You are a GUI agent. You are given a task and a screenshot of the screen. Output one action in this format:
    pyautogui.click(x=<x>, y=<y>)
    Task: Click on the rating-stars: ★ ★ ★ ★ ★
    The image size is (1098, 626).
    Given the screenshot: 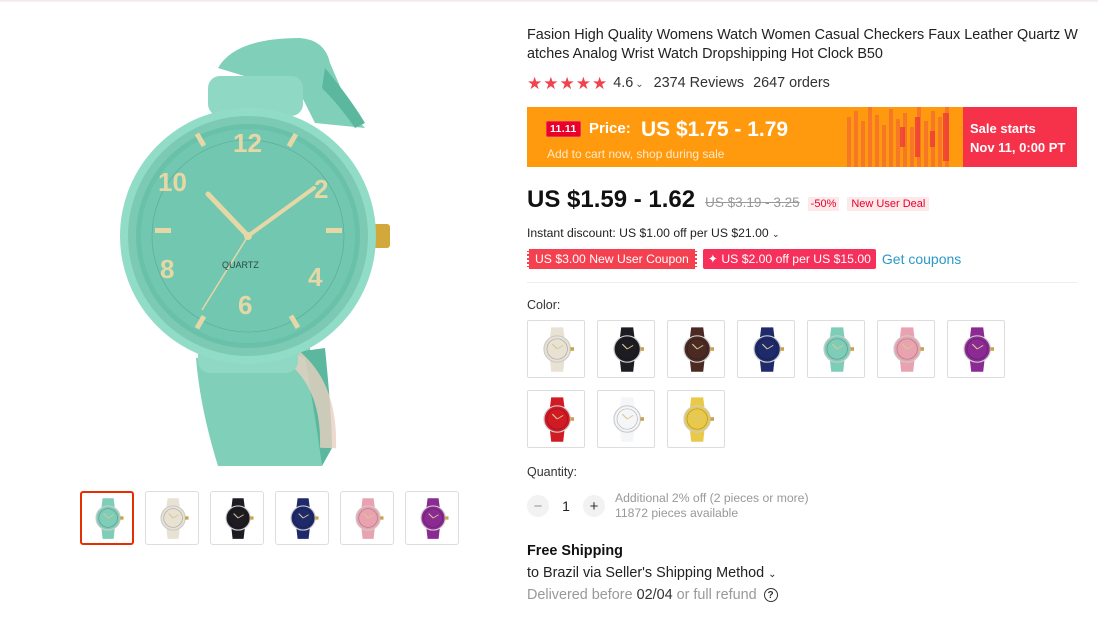 What is the action you would take?
    pyautogui.click(x=567, y=83)
    